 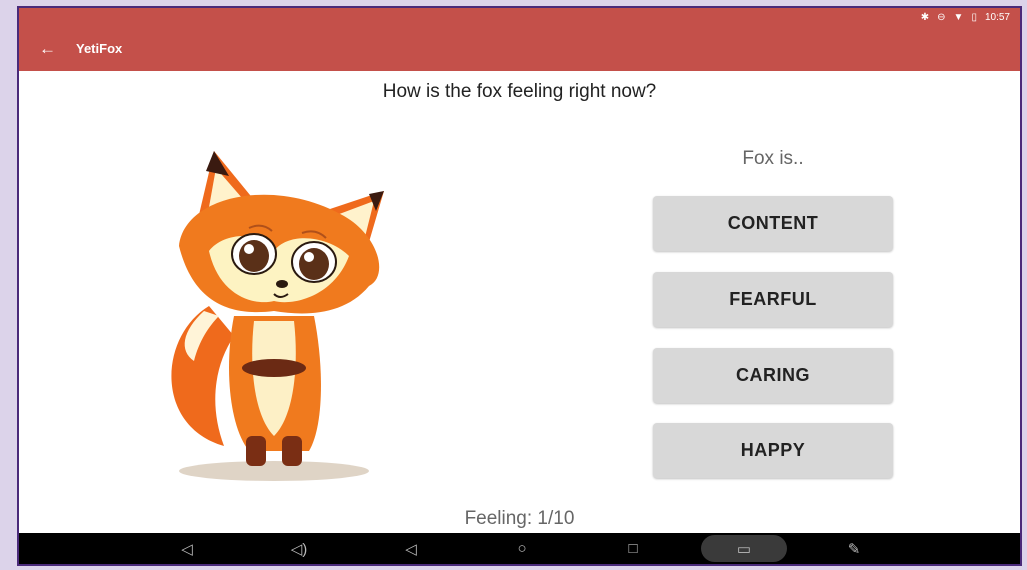 What do you see at coordinates (997, 17) in the screenshot?
I see `status-time: 10:57` at bounding box center [997, 17].